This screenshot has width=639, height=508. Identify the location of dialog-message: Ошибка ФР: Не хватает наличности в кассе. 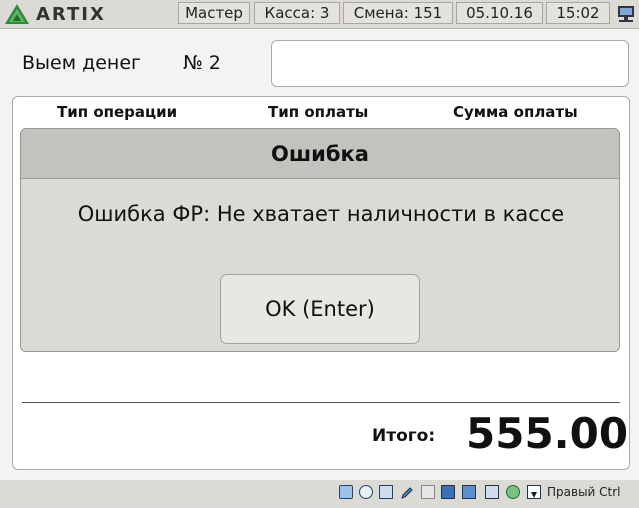
(321, 214).